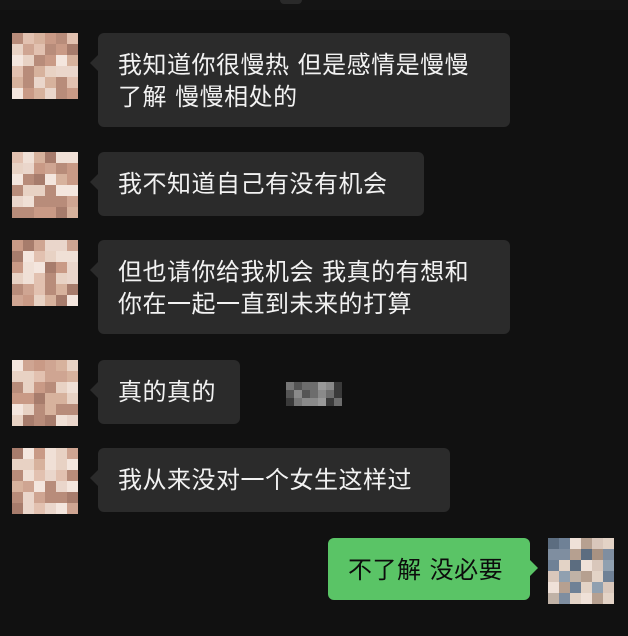  I want to click on message-bubble: 我从来没对一个女生这样过, so click(270, 480).